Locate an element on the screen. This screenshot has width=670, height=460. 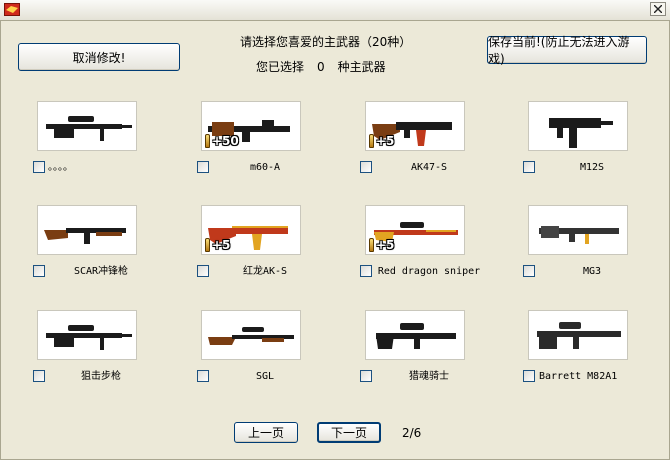
weapon-thumbnail: +50 is located at coordinates (251, 126).